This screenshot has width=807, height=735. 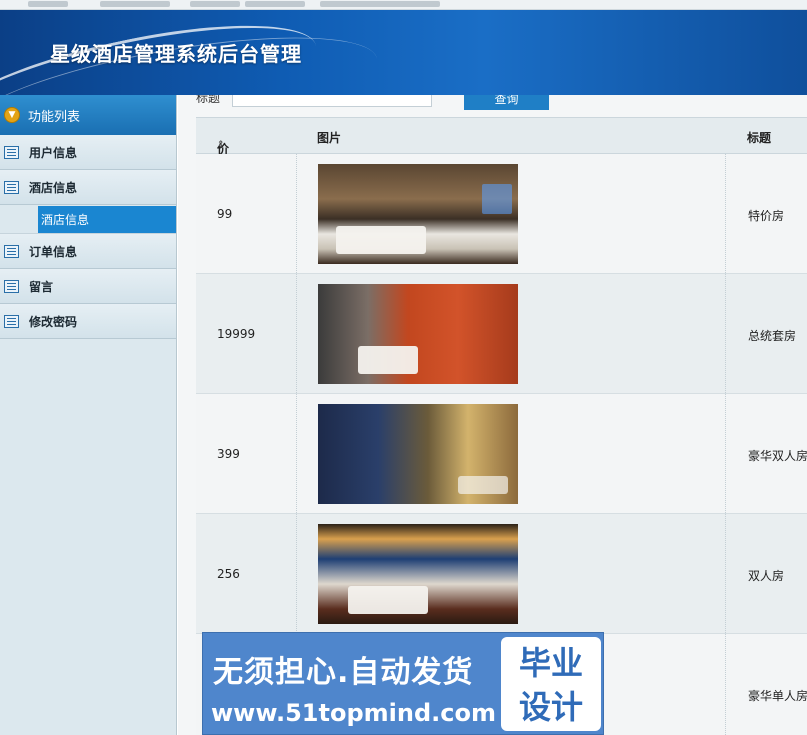 I want to click on app-header: 星级酒店管理系统后台管理, so click(x=403, y=52).